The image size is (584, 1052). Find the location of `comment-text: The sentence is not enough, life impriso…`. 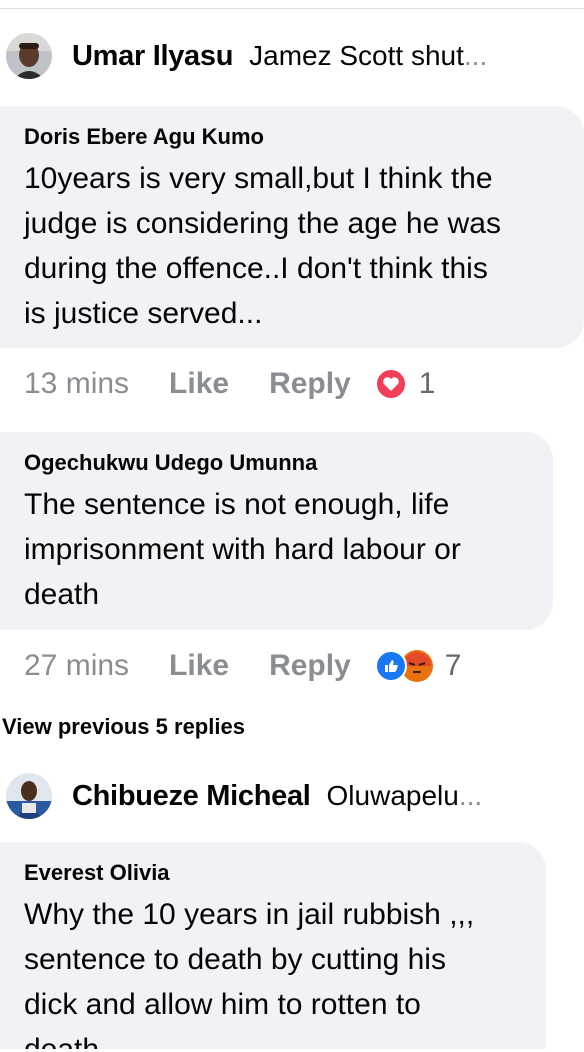

comment-text: The sentence is not enough, life impriso… is located at coordinates (276, 549).